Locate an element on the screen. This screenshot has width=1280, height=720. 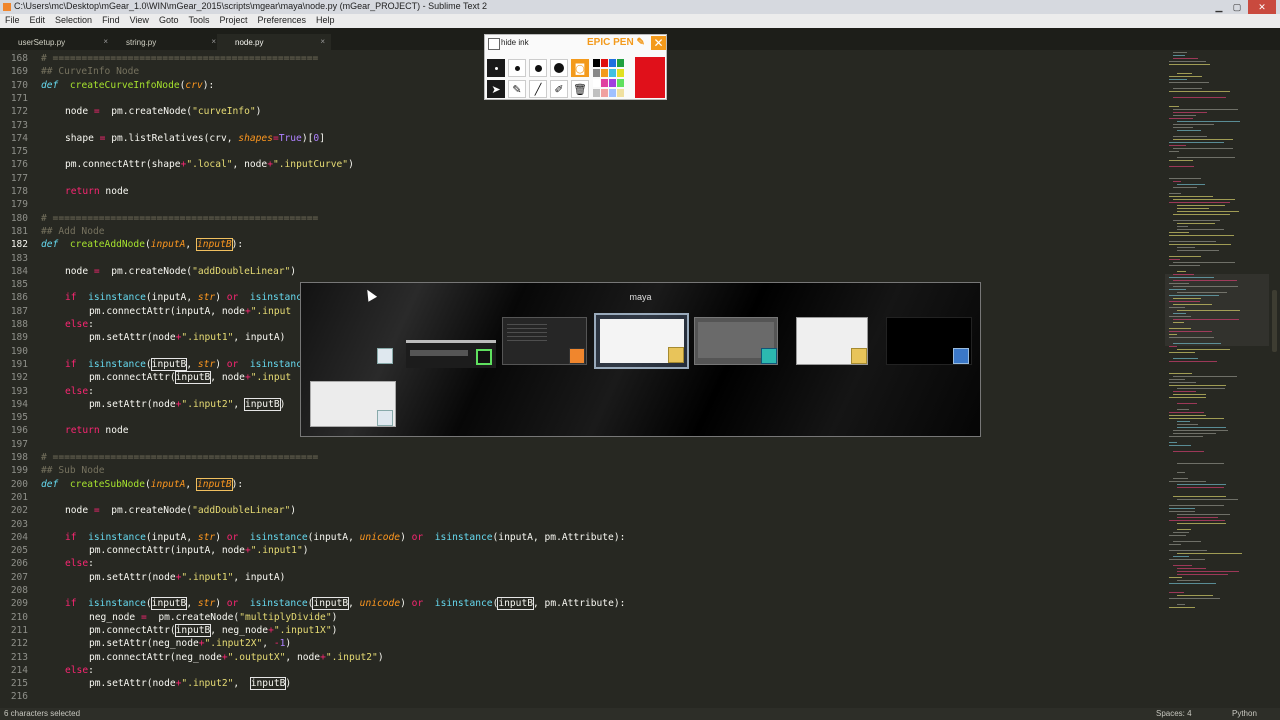
code-token: , node is located at coordinates (303, 657).